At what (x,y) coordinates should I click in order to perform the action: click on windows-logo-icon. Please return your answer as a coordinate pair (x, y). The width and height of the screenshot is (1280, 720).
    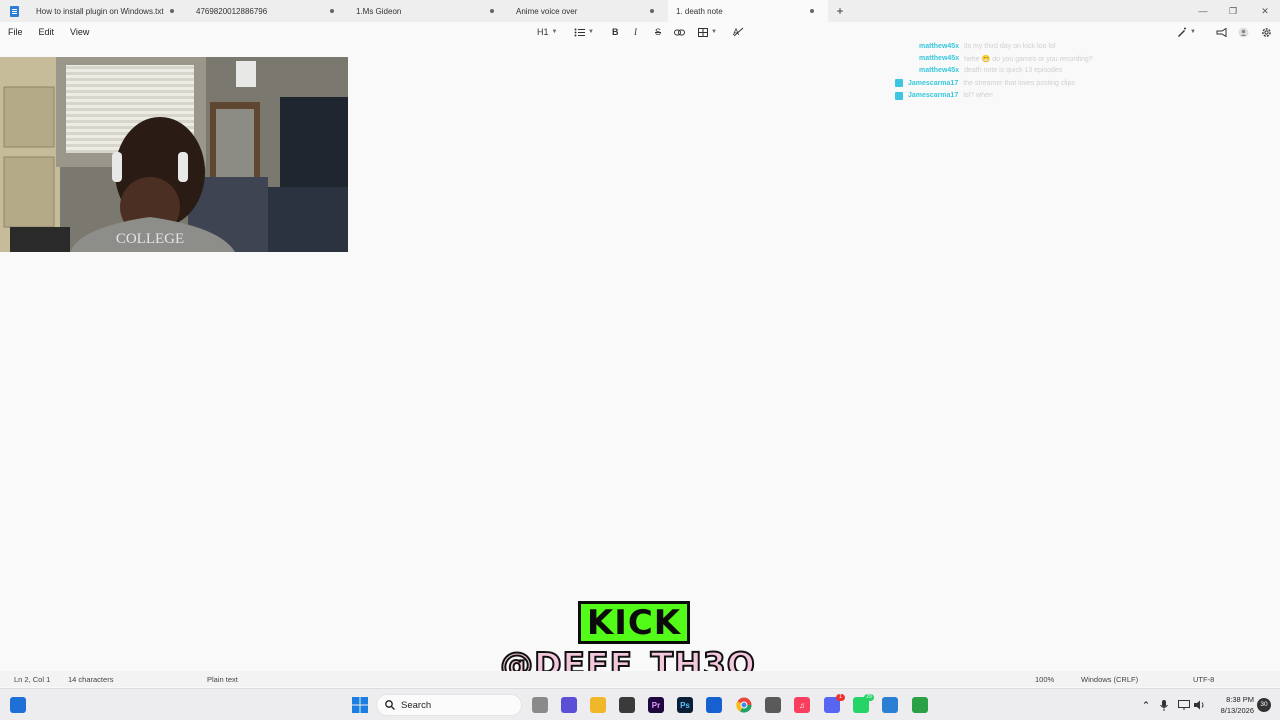
    Looking at the image, I should click on (360, 705).